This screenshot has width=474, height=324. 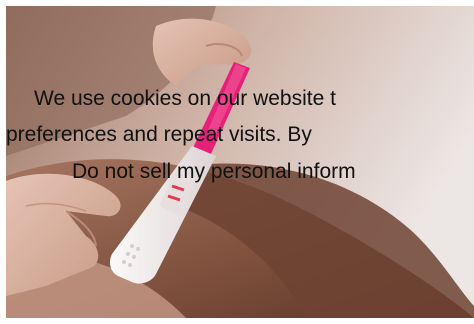 I want to click on do-not-sell-link: Do not sell my personal inform, so click(x=214, y=172).